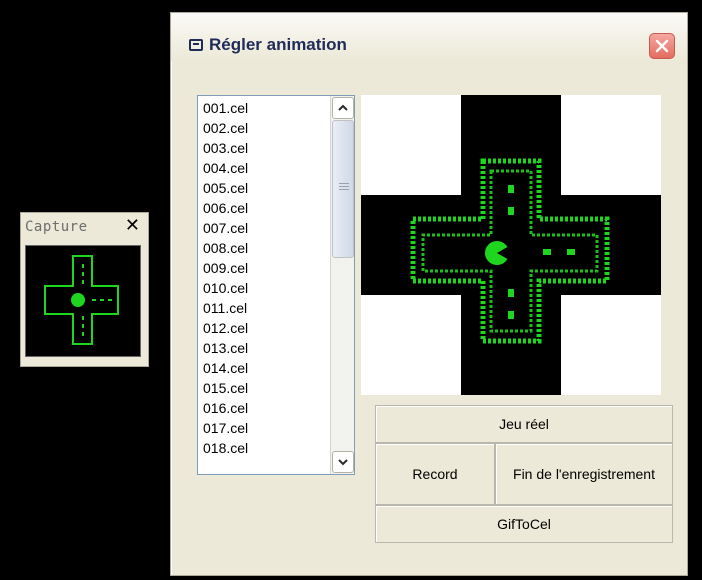 This screenshot has width=702, height=580. What do you see at coordinates (262, 128) in the screenshot?
I see `list-item: 002.cel` at bounding box center [262, 128].